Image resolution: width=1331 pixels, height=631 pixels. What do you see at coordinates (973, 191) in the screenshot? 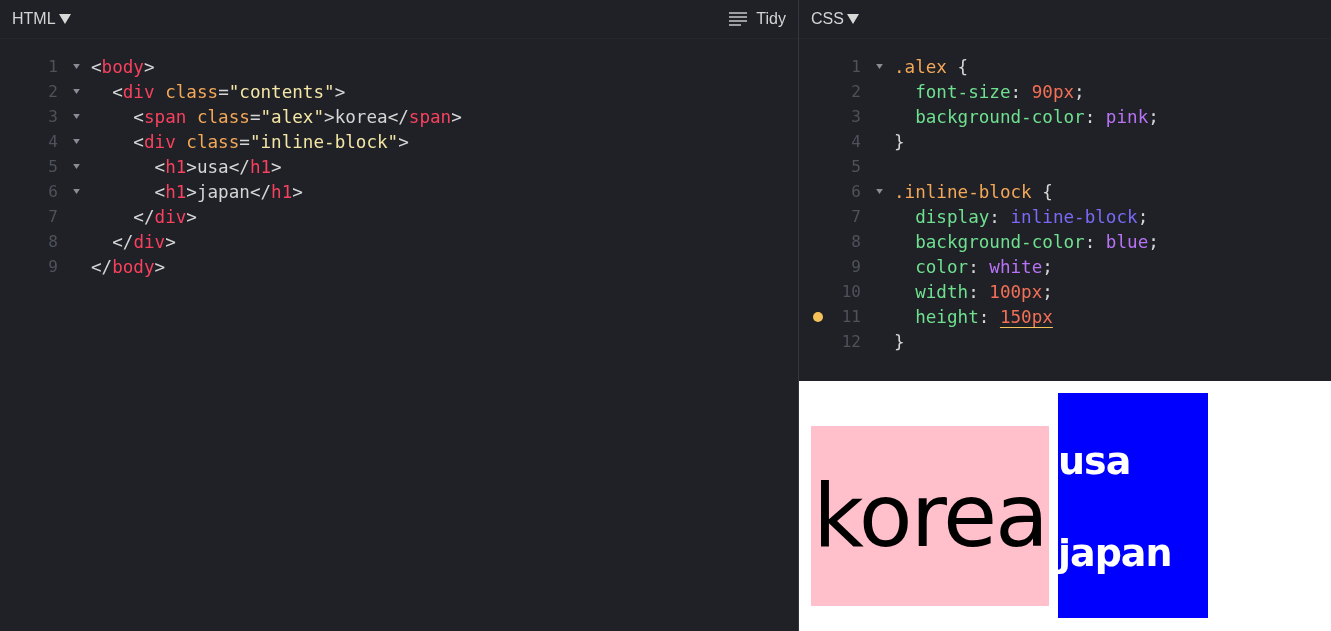
I see `code-line: .inline-block {` at bounding box center [973, 191].